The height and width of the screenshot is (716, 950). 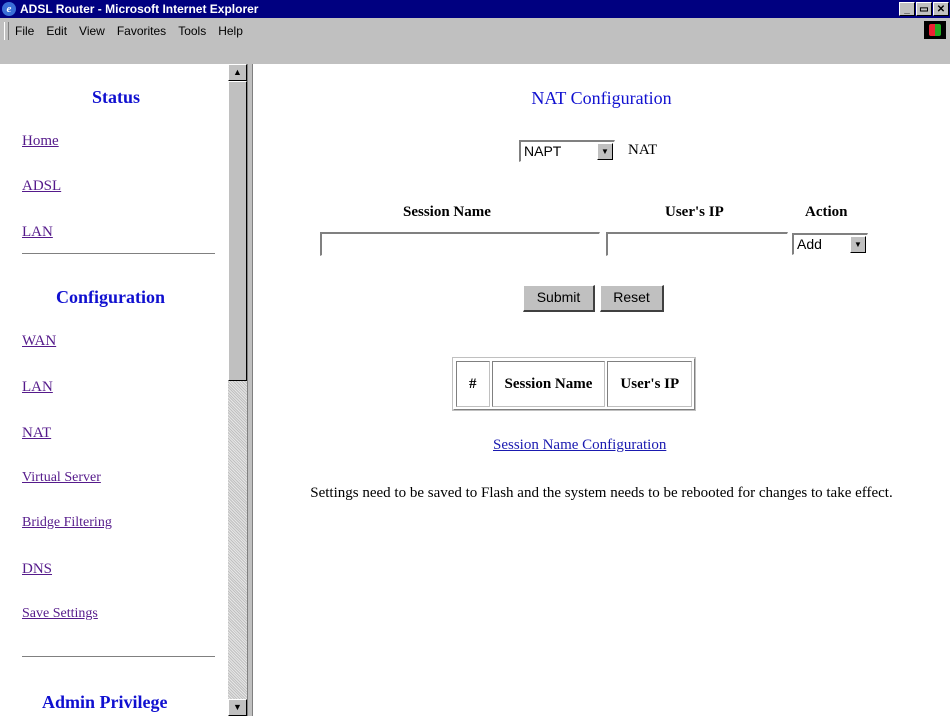 What do you see at coordinates (61, 478) in the screenshot?
I see `nav-link-virtual-server: Virtual Server` at bounding box center [61, 478].